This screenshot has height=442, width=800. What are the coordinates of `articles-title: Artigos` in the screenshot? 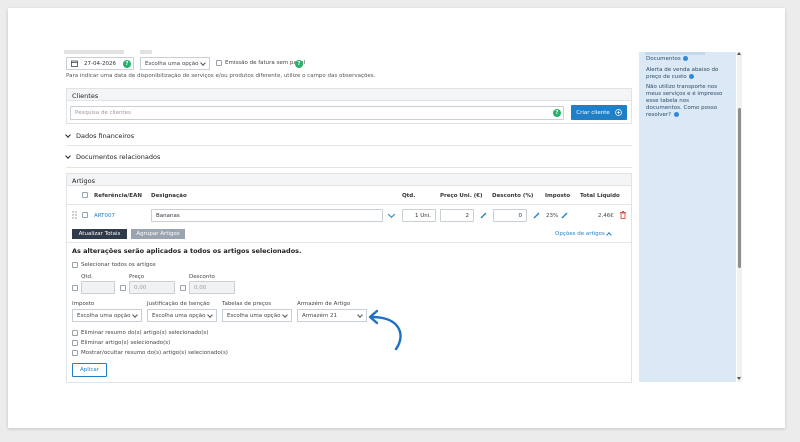 It's located at (83, 181).